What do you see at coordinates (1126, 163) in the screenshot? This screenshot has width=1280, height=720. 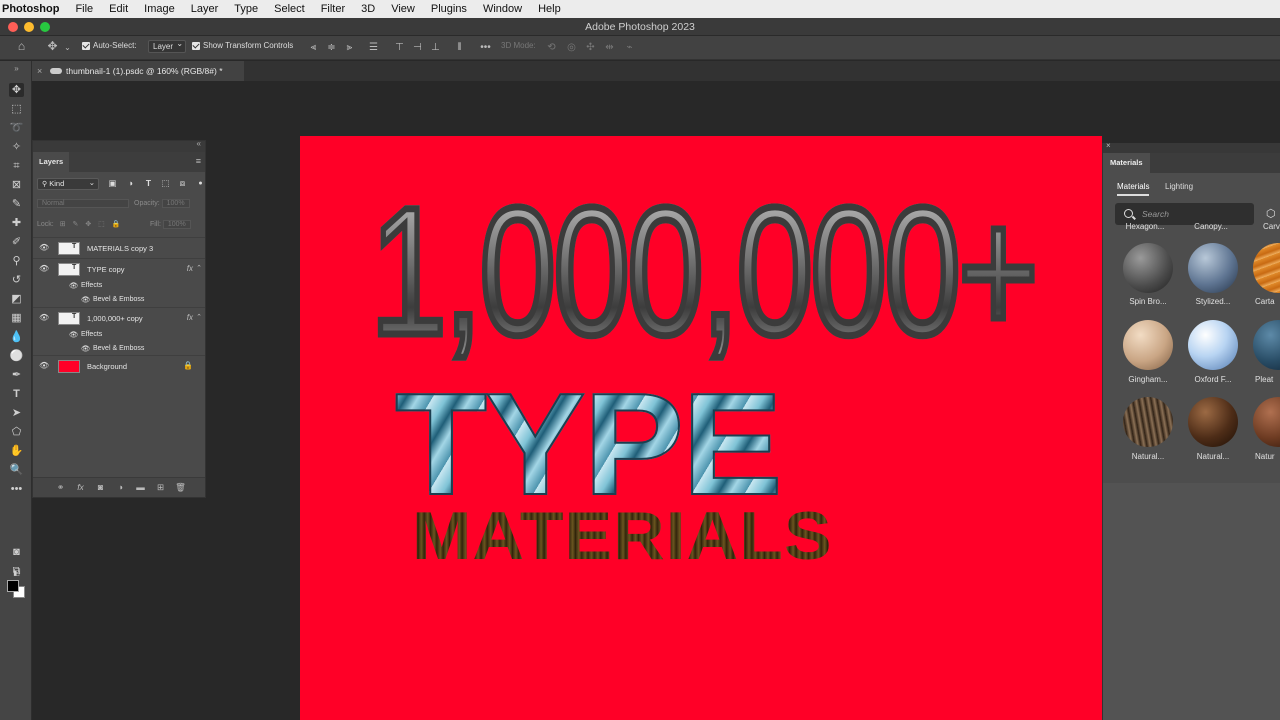 I see `materials-panel-tab: Materials` at bounding box center [1126, 163].